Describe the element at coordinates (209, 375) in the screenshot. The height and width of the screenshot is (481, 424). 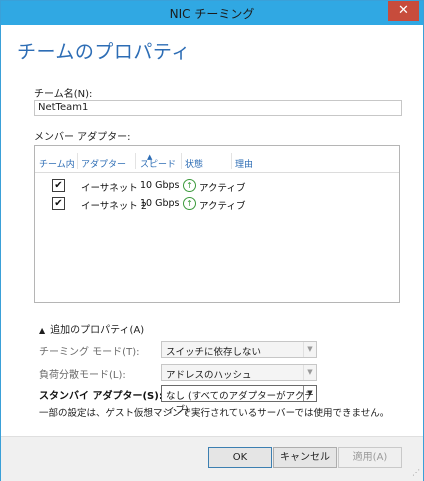
I see `load-balancing-value: アドレスのハッシュ` at that location.